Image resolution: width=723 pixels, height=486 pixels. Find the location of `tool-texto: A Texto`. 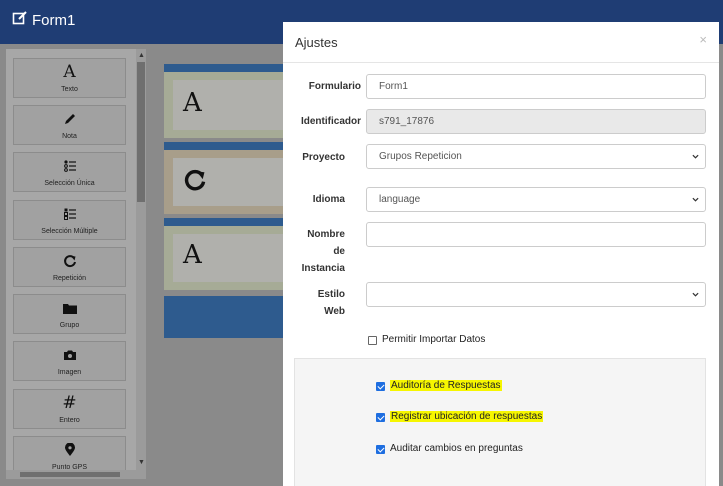

tool-texto: A Texto is located at coordinates (69, 78).